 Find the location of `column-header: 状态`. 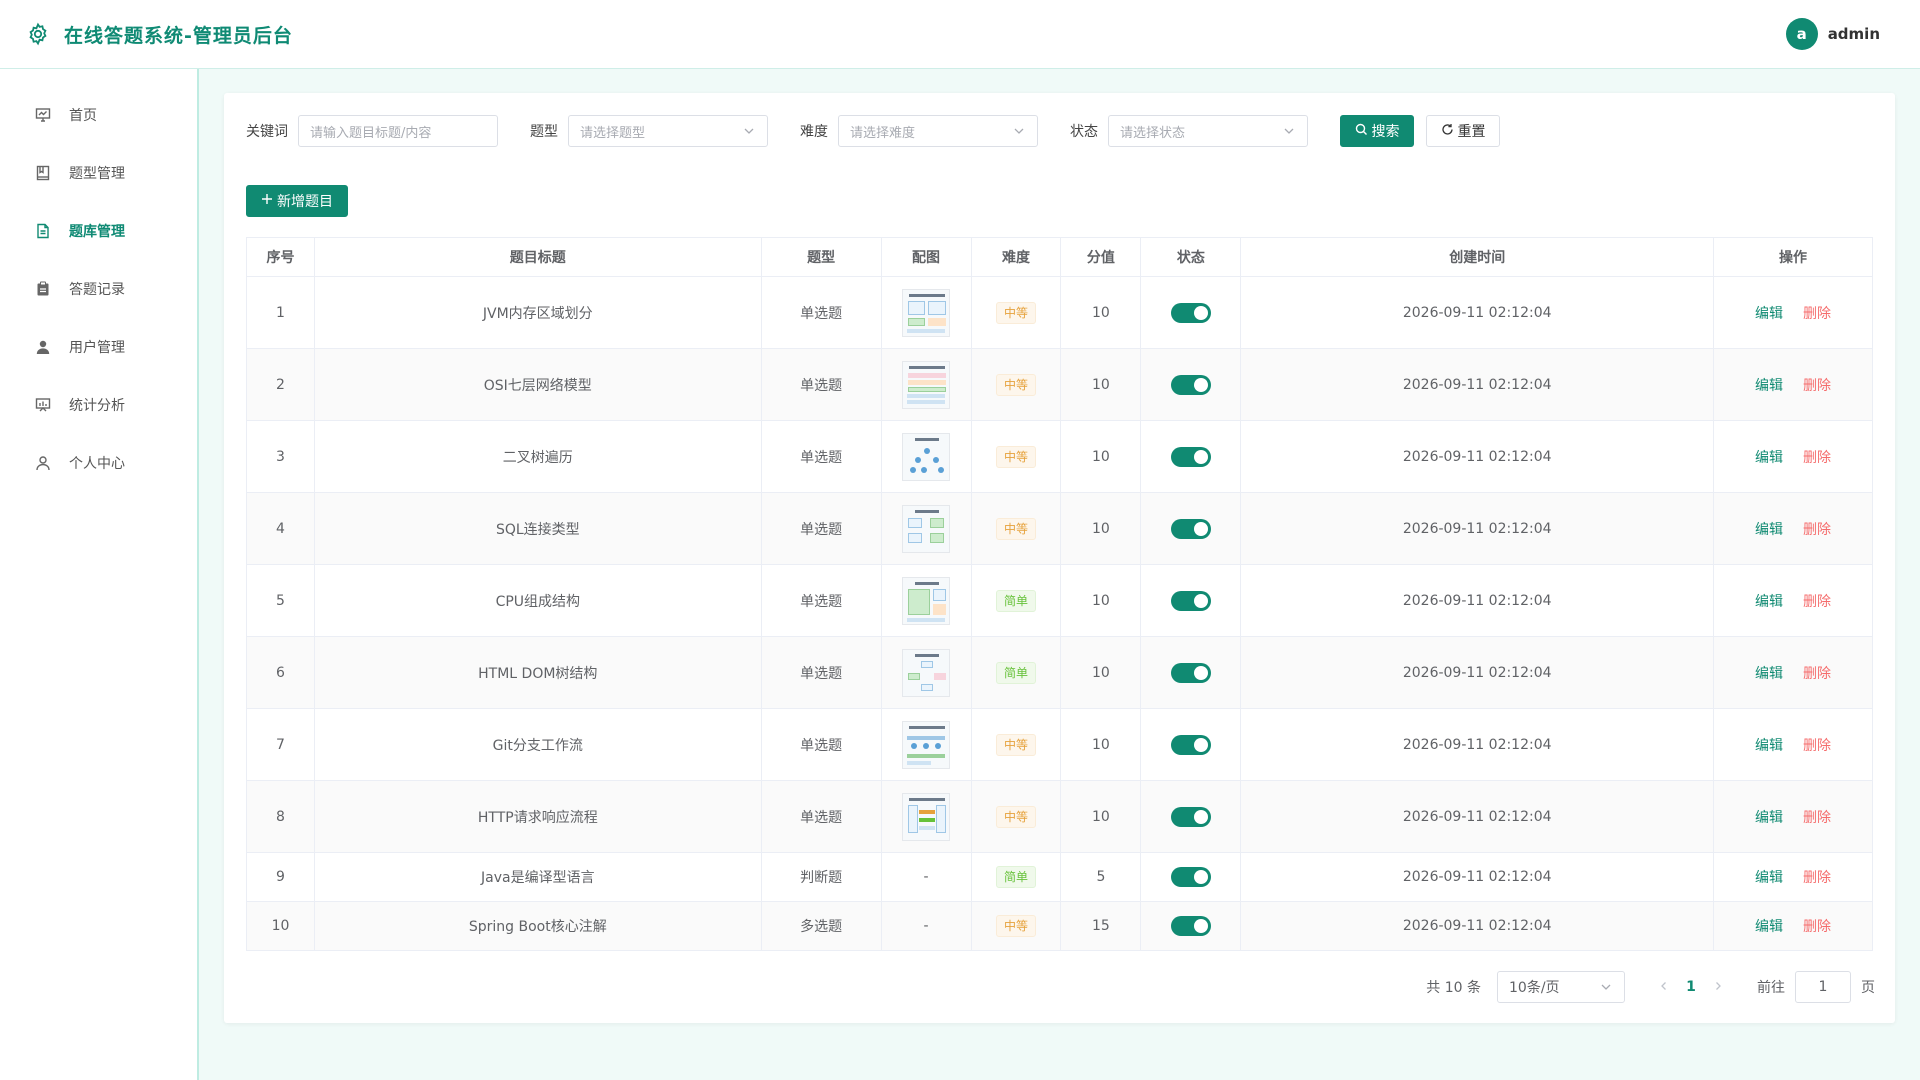

column-header: 状态 is located at coordinates (1191, 257).